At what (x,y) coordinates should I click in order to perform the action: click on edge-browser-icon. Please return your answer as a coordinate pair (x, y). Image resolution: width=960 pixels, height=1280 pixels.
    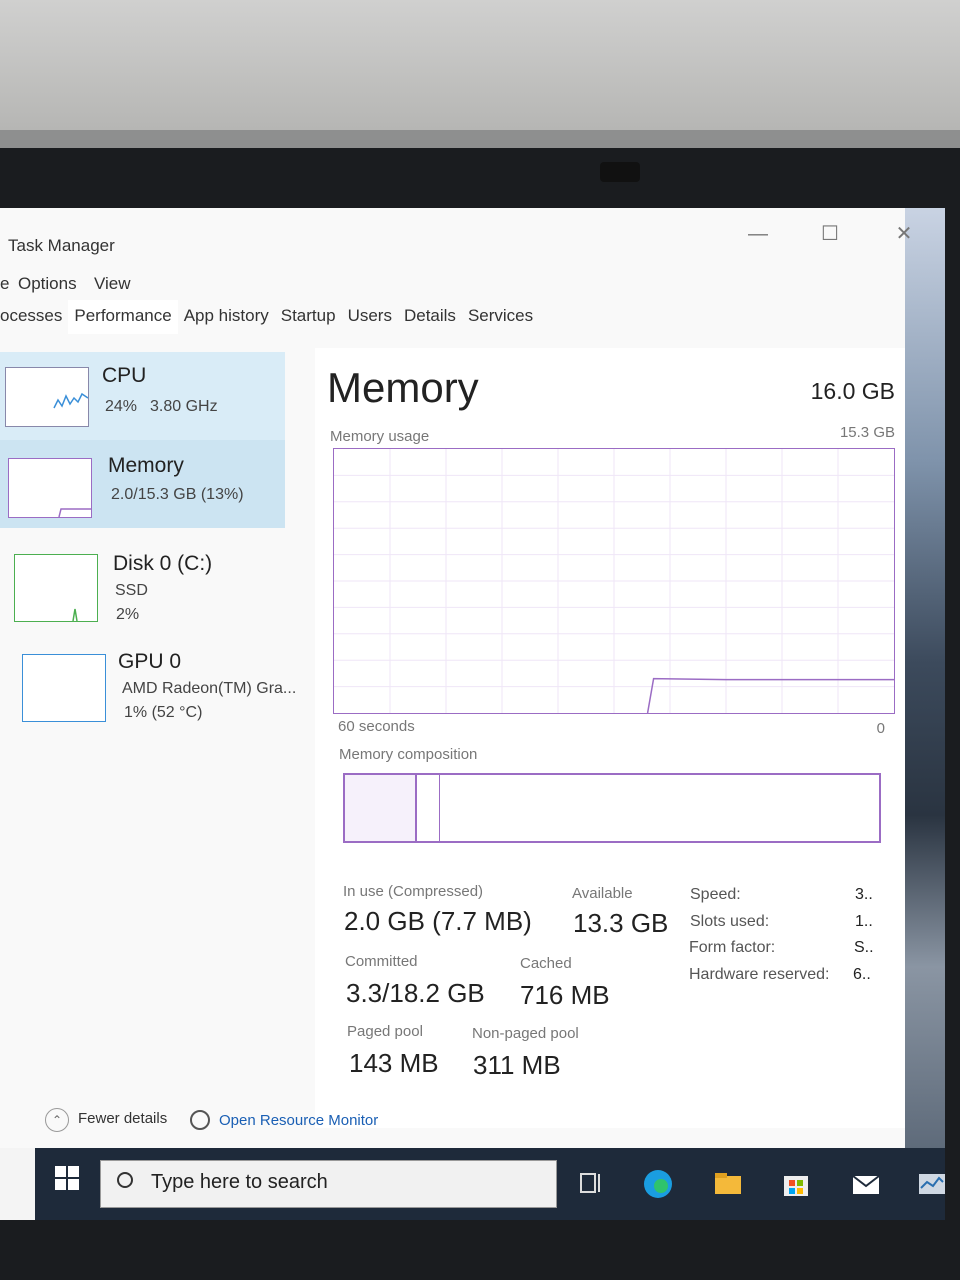
    Looking at the image, I should click on (658, 1184).